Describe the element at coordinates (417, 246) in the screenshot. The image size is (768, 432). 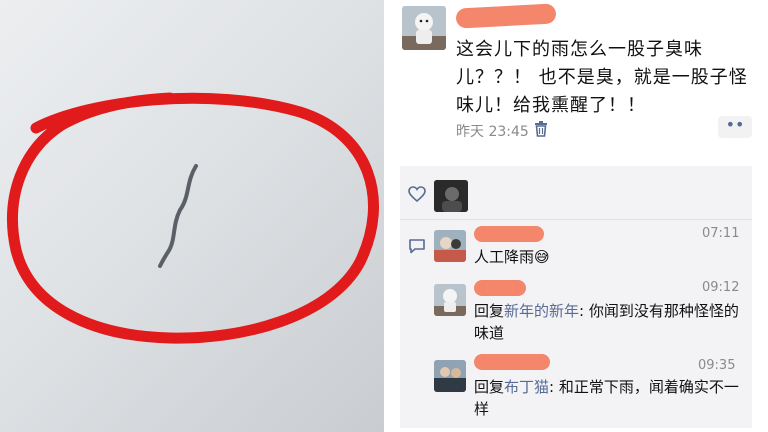
I see `speech-bubble-icon` at that location.